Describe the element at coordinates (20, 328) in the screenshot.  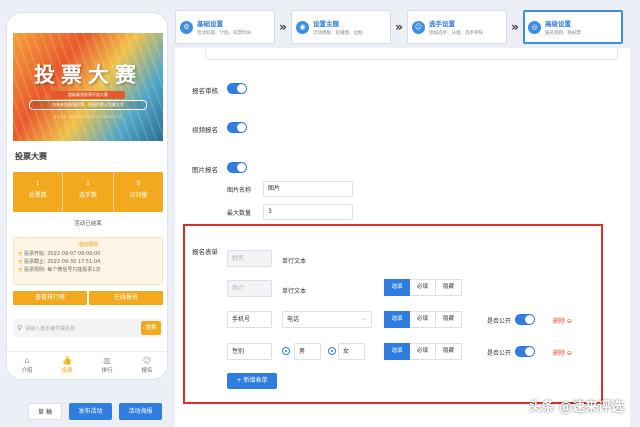
I see `search-icon: ⚲` at that location.